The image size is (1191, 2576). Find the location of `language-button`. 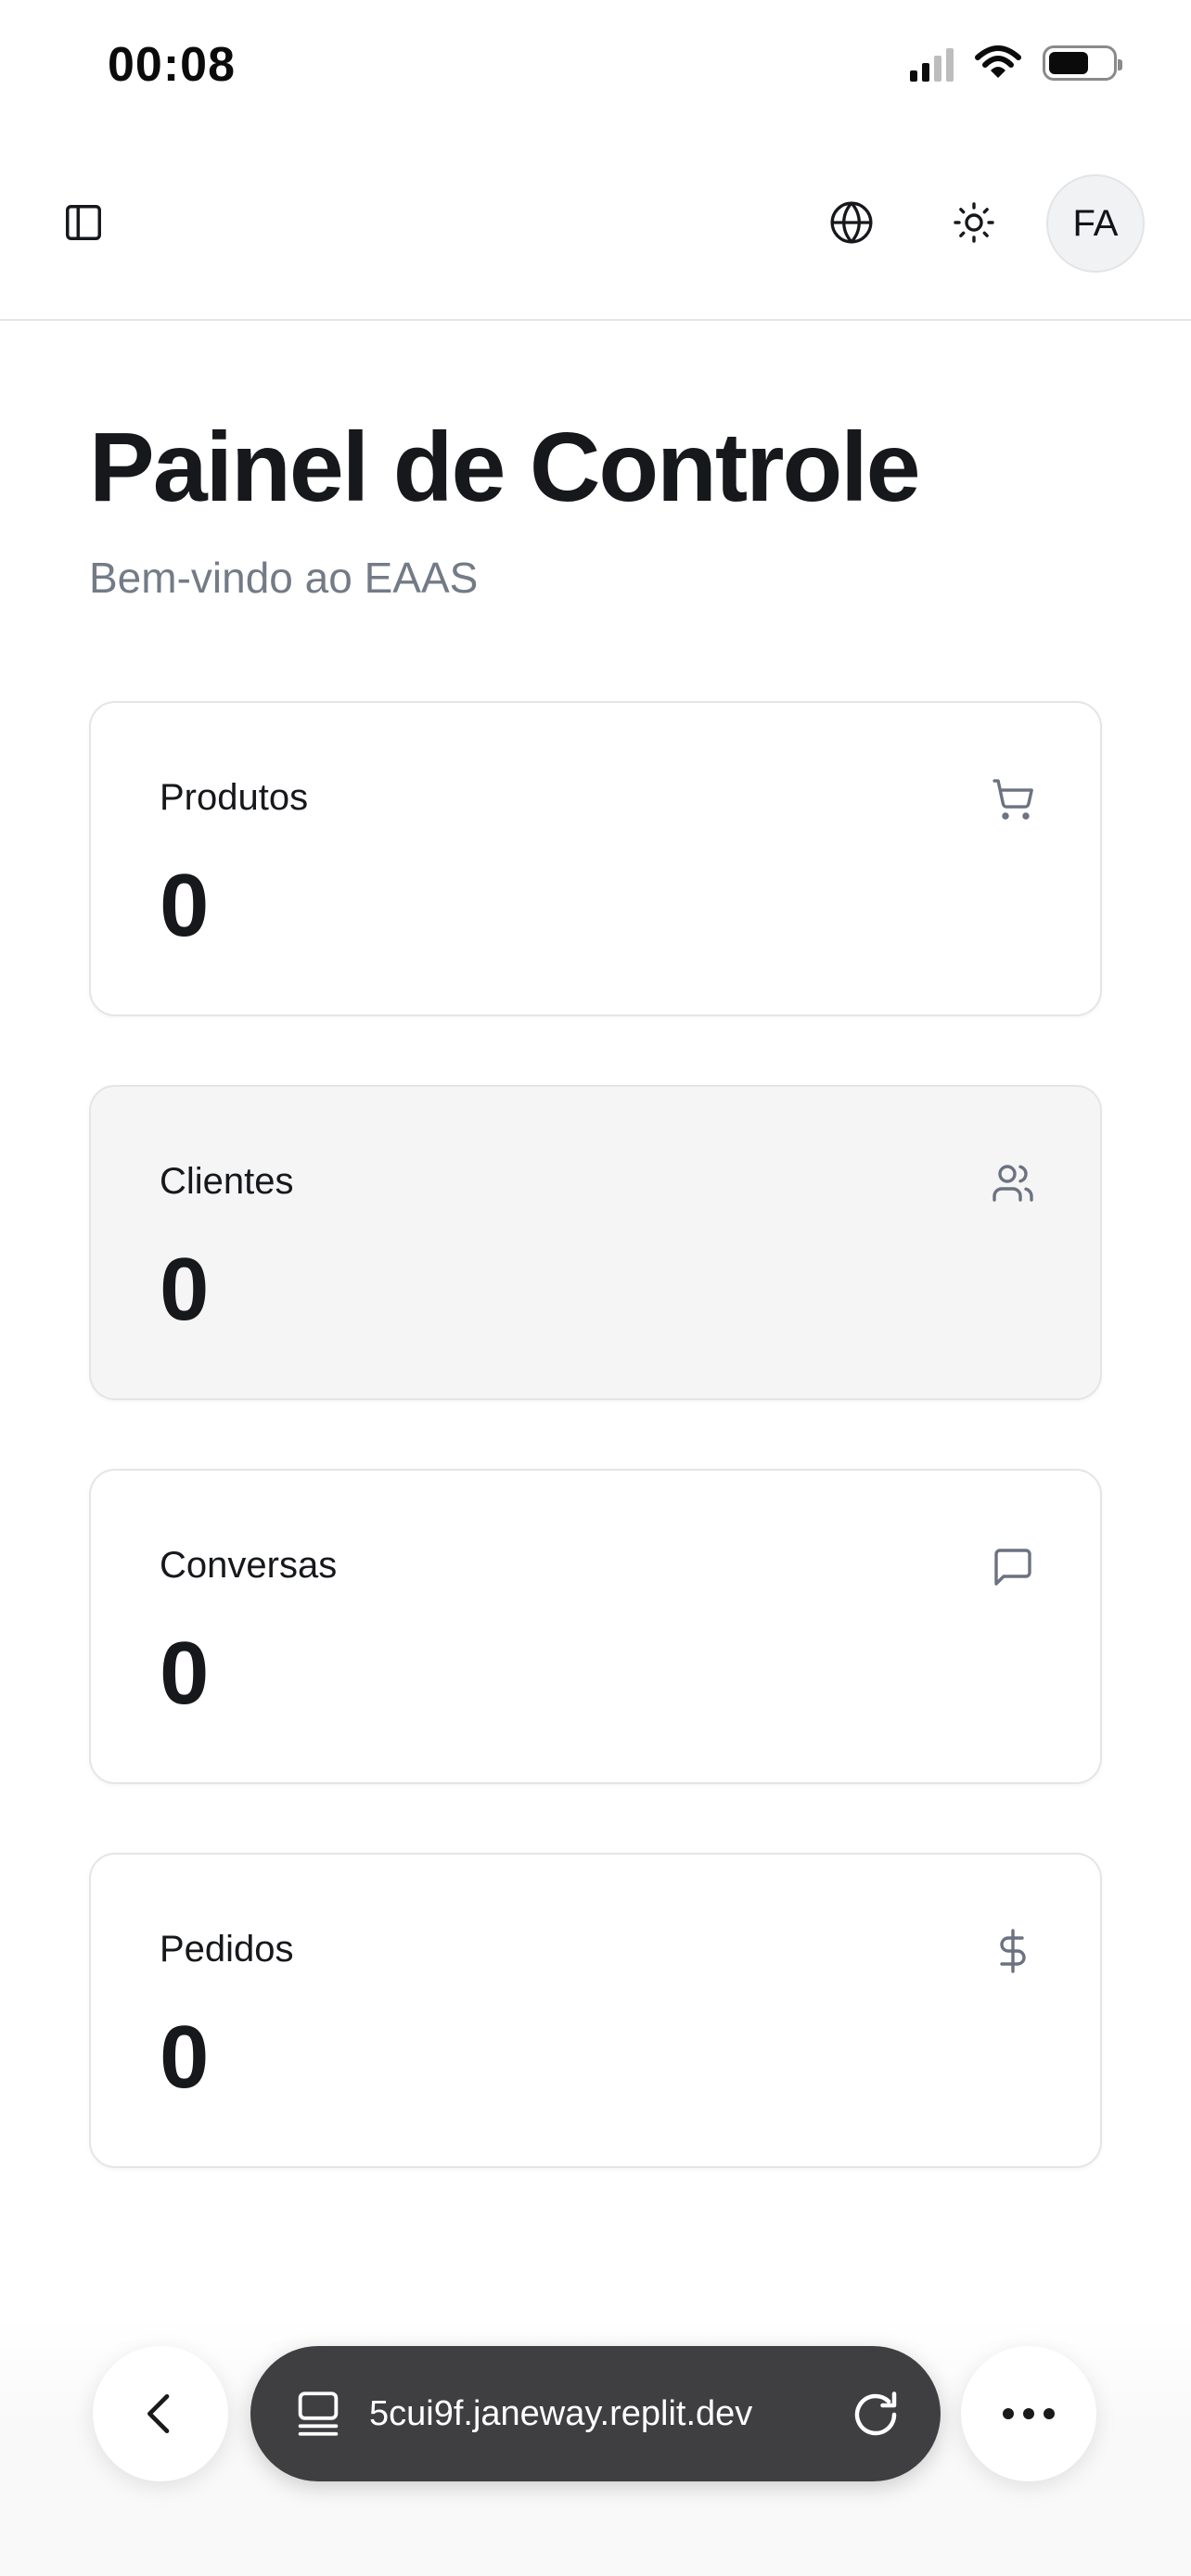

language-button is located at coordinates (851, 222).